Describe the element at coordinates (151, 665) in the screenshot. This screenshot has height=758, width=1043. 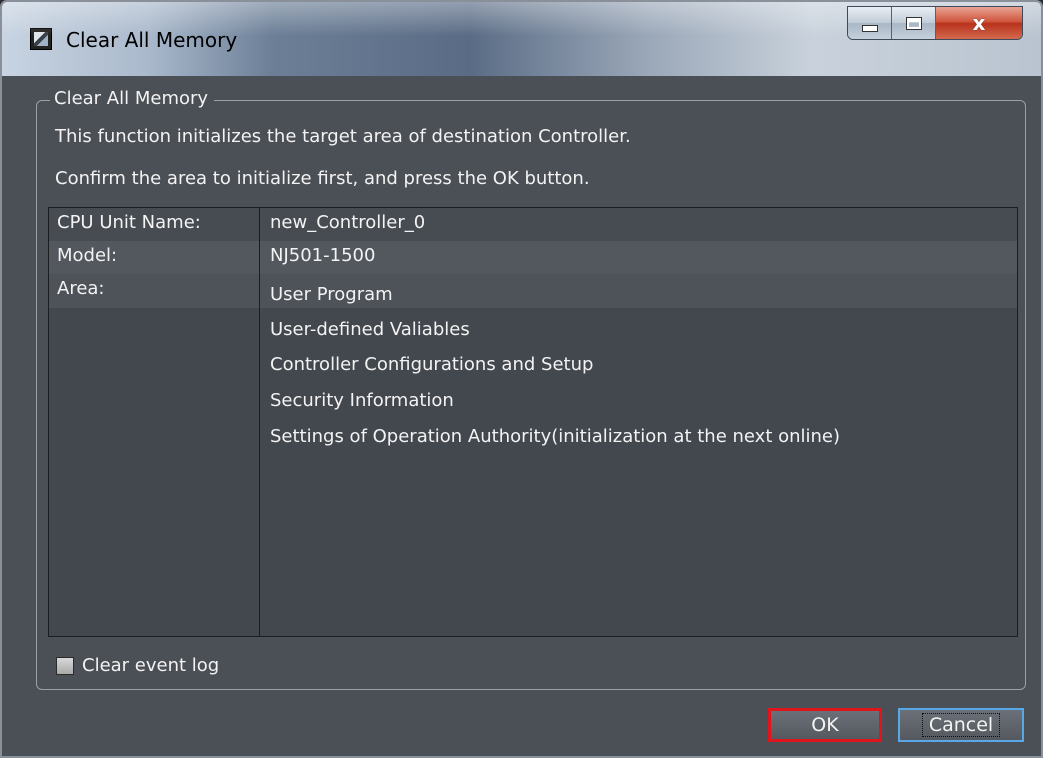
I see `clear-event-log-label: Clear event log` at that location.